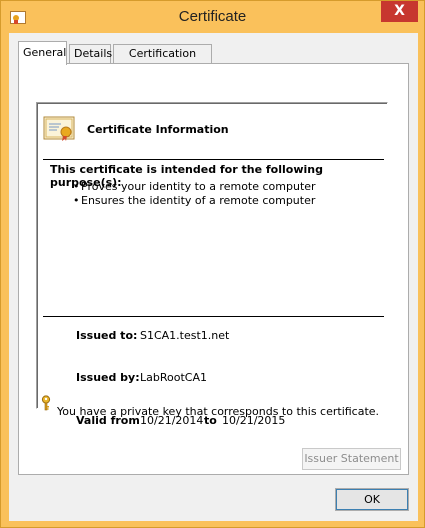 The width and height of the screenshot is (425, 528). I want to click on key-icon, so click(46, 403).